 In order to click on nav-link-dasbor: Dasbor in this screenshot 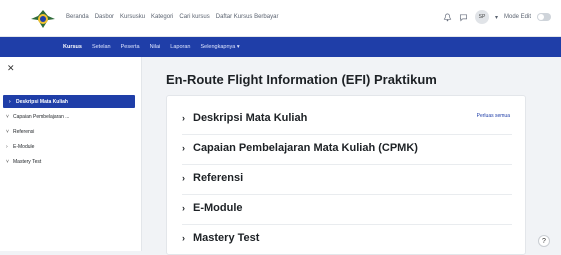, I will do `click(104, 17)`.